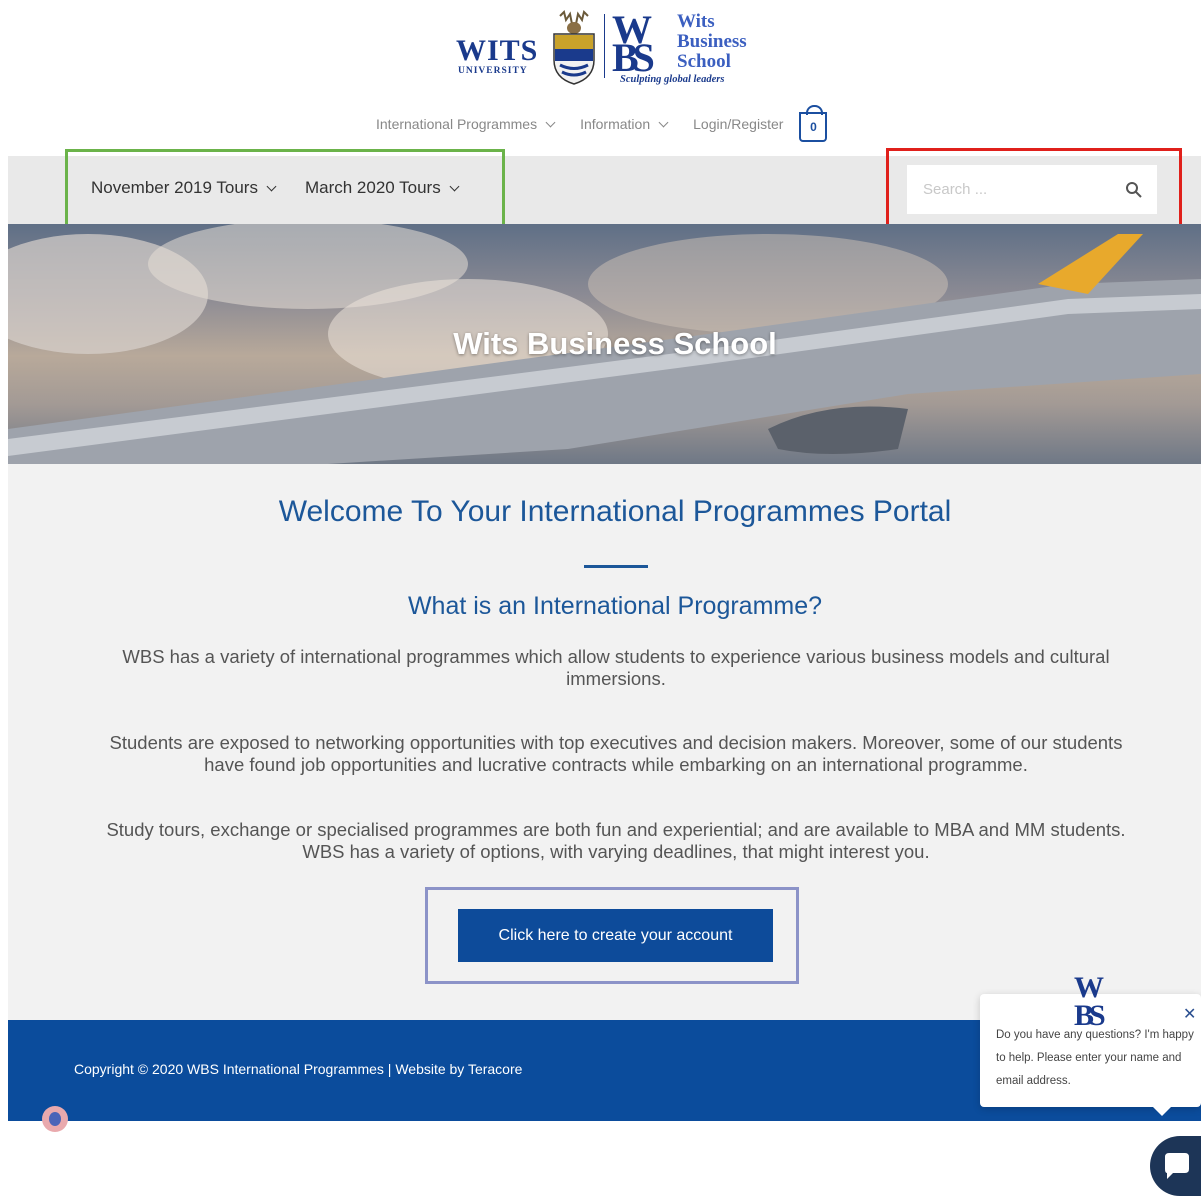 This screenshot has height=1203, width=1201. What do you see at coordinates (615, 343) in the screenshot?
I see `hero-title: Wits Business School` at bounding box center [615, 343].